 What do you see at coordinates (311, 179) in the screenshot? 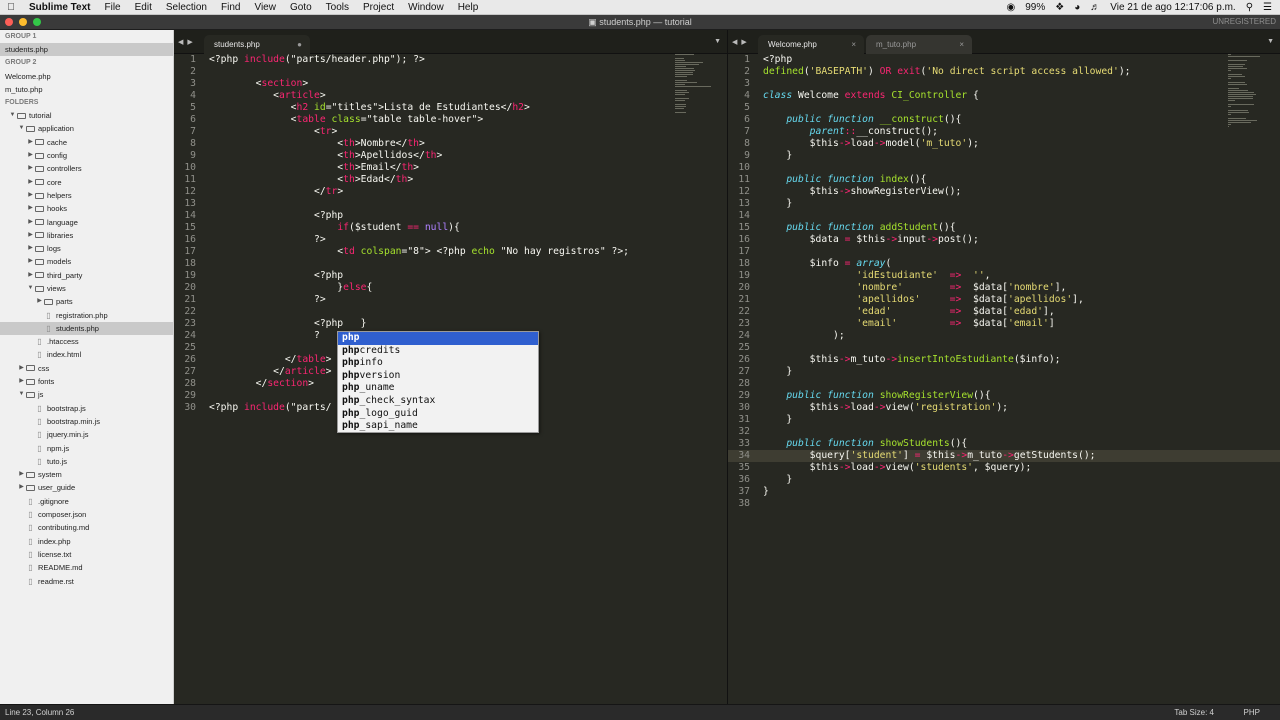
I see `code-line: <th>Edad</th>` at bounding box center [311, 179].